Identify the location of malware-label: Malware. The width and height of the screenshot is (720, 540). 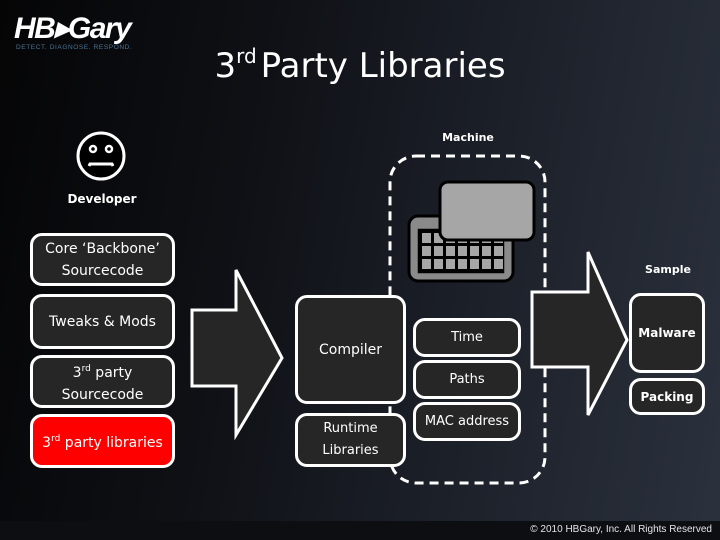
(667, 333).